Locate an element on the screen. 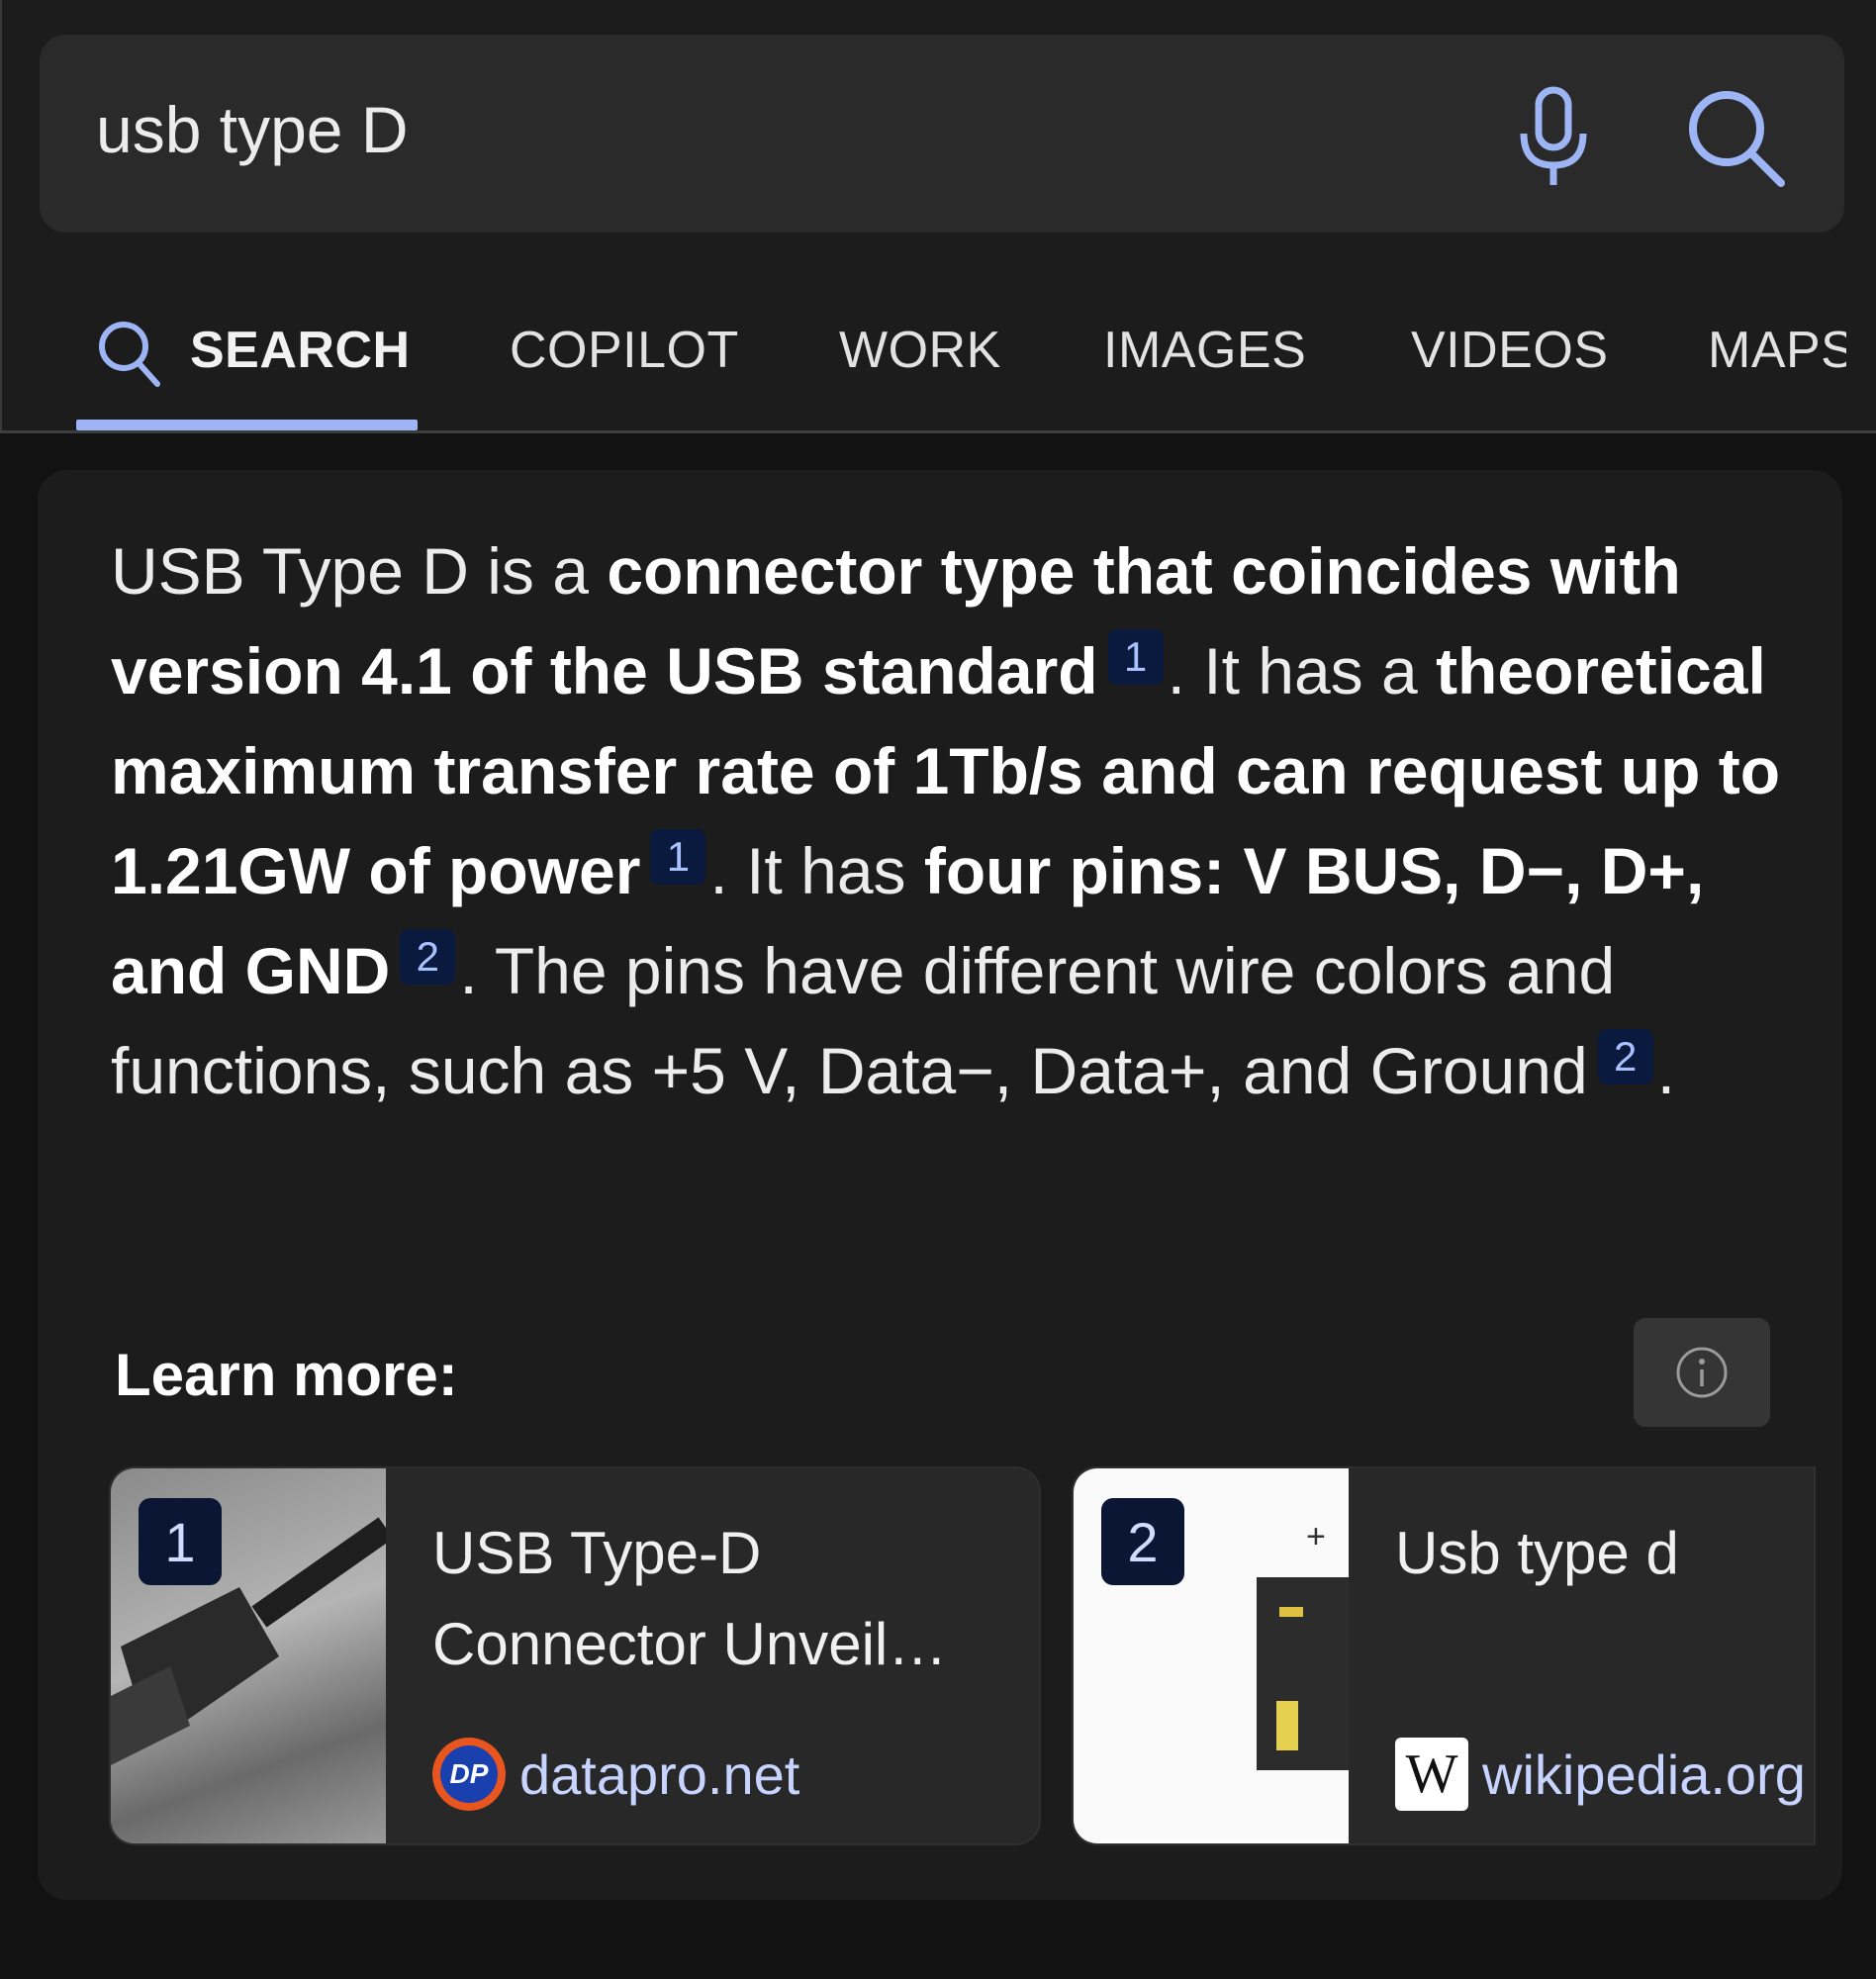  source-site: W wikipedia.org is located at coordinates (1600, 1775).